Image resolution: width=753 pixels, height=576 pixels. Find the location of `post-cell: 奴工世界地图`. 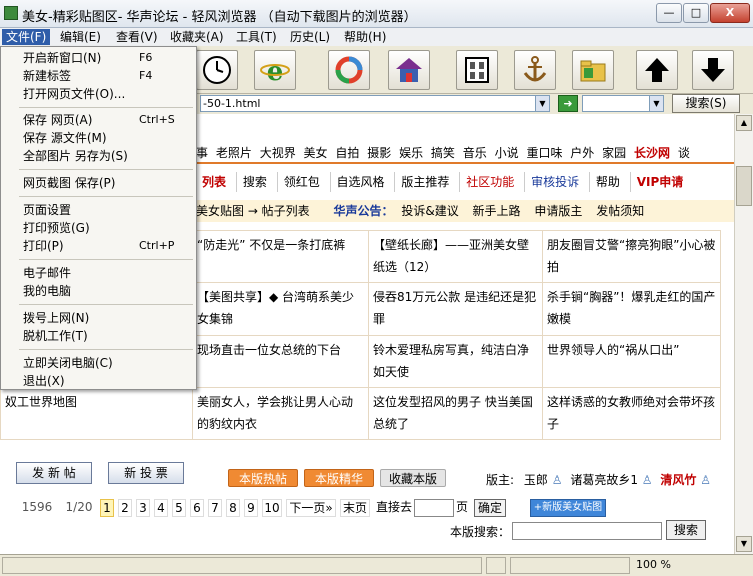

post-cell: 奴工世界地图 is located at coordinates (96, 413).